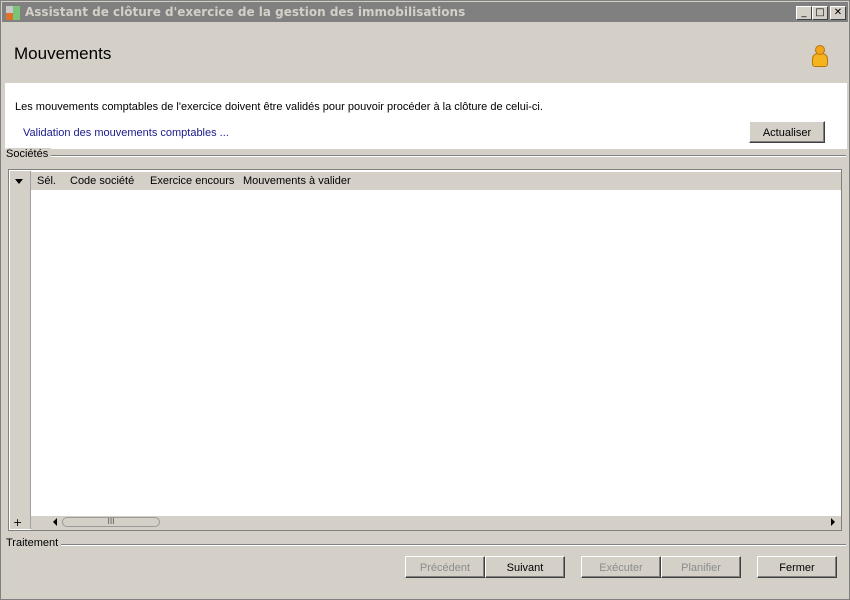 Image resolution: width=850 pixels, height=600 pixels. I want to click on grid-footer: + III, so click(427, 523).